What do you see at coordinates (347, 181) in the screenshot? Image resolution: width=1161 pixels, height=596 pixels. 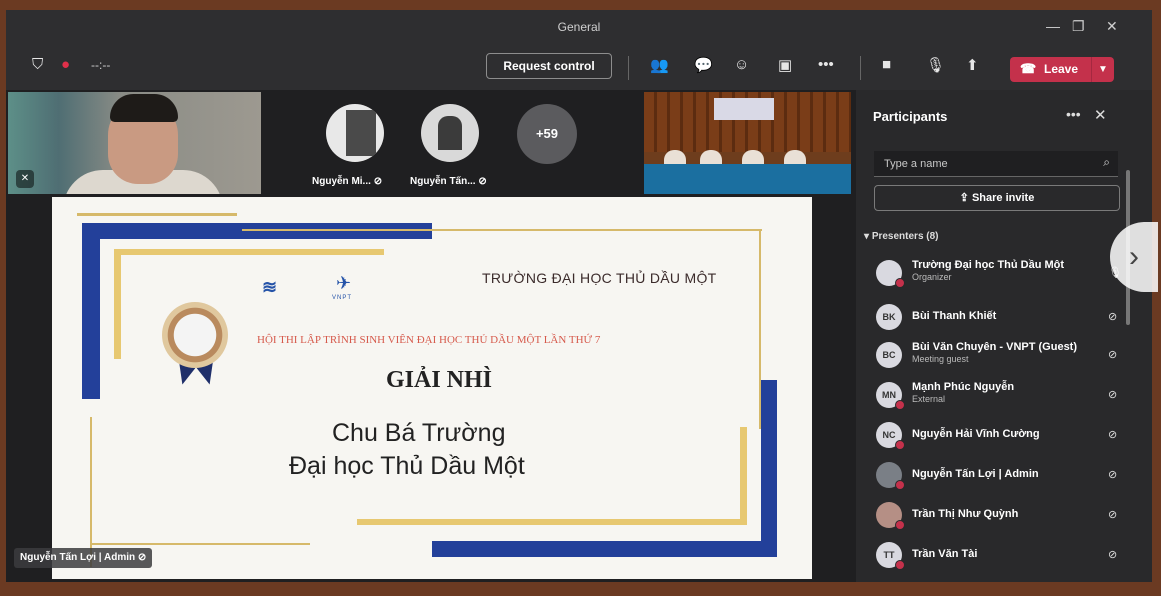 I see `avatar-name: Nguyễn Mi... ⊘` at bounding box center [347, 181].